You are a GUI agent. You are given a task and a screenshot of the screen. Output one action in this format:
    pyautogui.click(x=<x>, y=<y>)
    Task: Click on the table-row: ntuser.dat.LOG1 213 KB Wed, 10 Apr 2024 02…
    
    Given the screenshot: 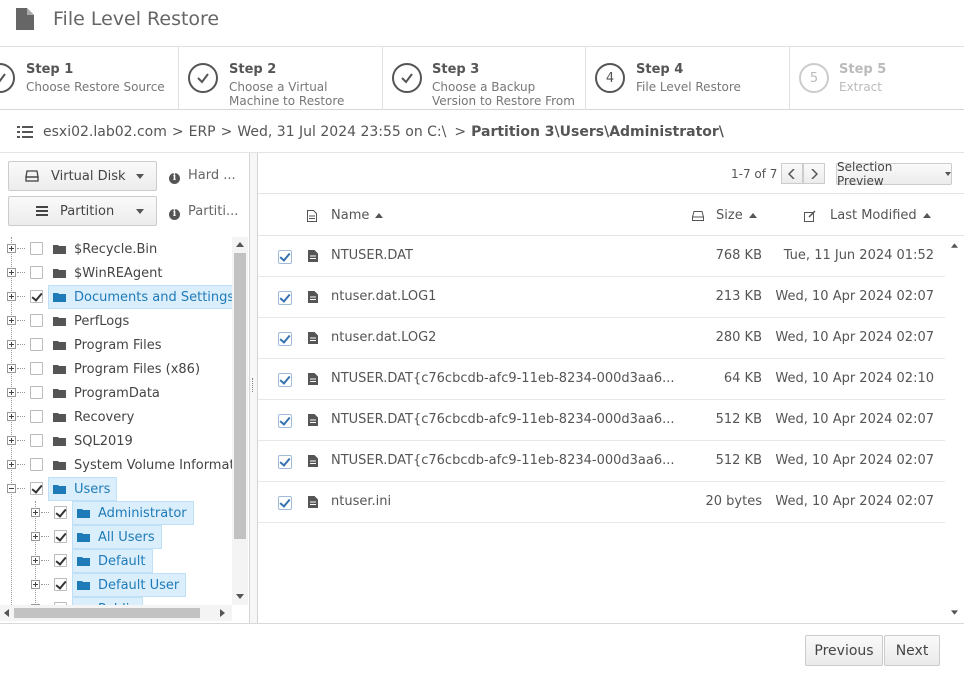 What is the action you would take?
    pyautogui.click(x=601, y=297)
    